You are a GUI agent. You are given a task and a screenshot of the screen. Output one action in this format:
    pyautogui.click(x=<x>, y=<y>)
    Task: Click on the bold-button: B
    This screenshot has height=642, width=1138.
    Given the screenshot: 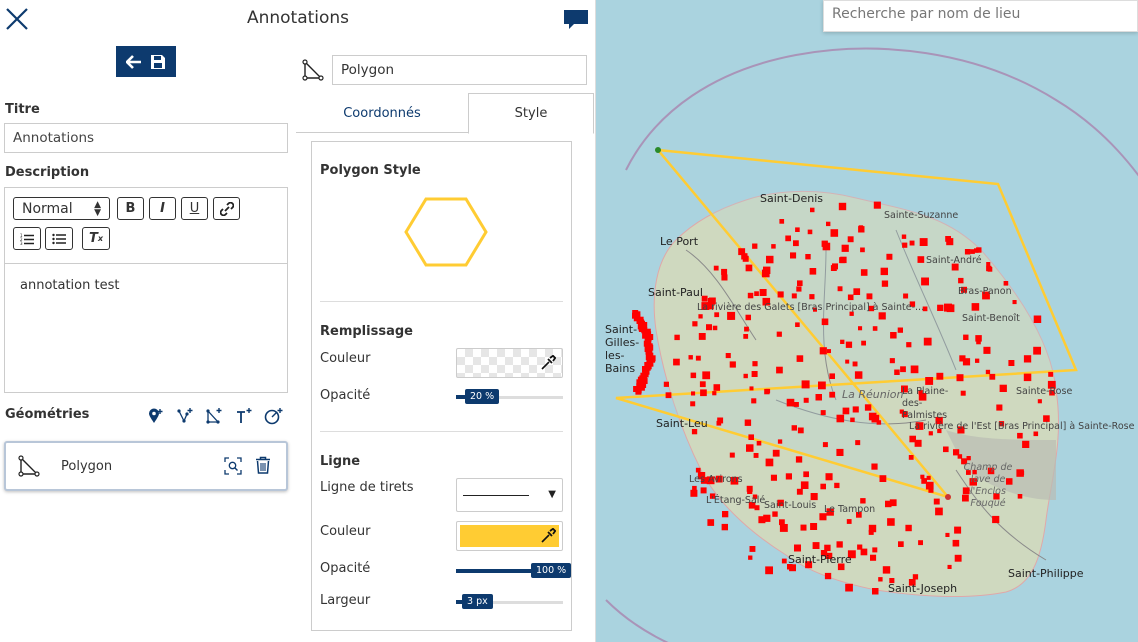 What is the action you would take?
    pyautogui.click(x=130, y=208)
    